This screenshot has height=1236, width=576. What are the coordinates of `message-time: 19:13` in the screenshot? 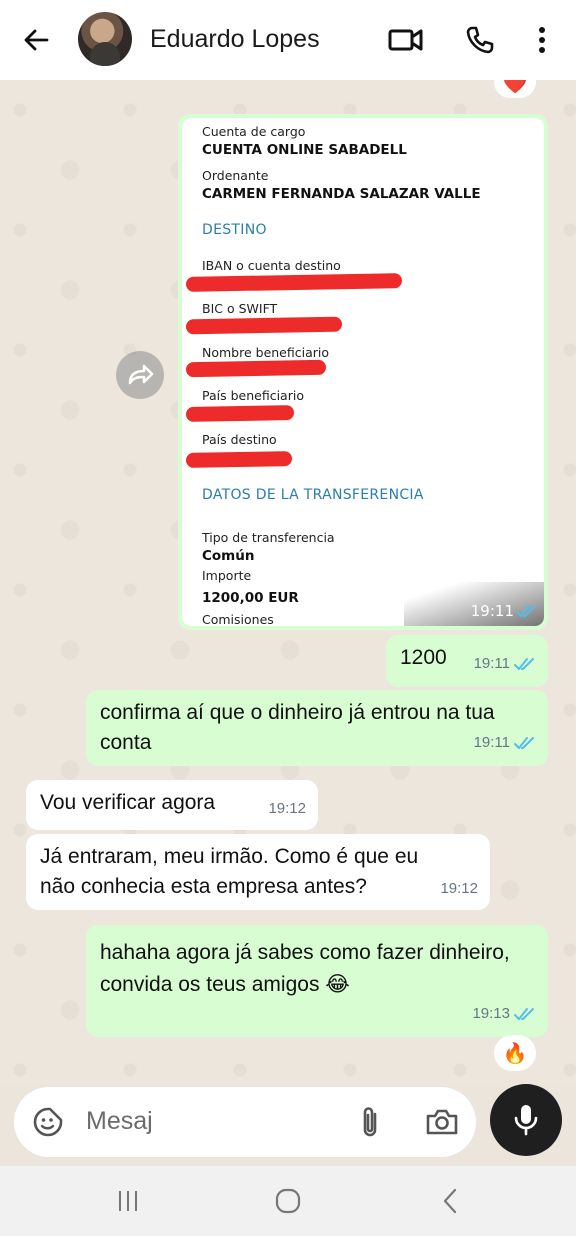 It's located at (491, 1013).